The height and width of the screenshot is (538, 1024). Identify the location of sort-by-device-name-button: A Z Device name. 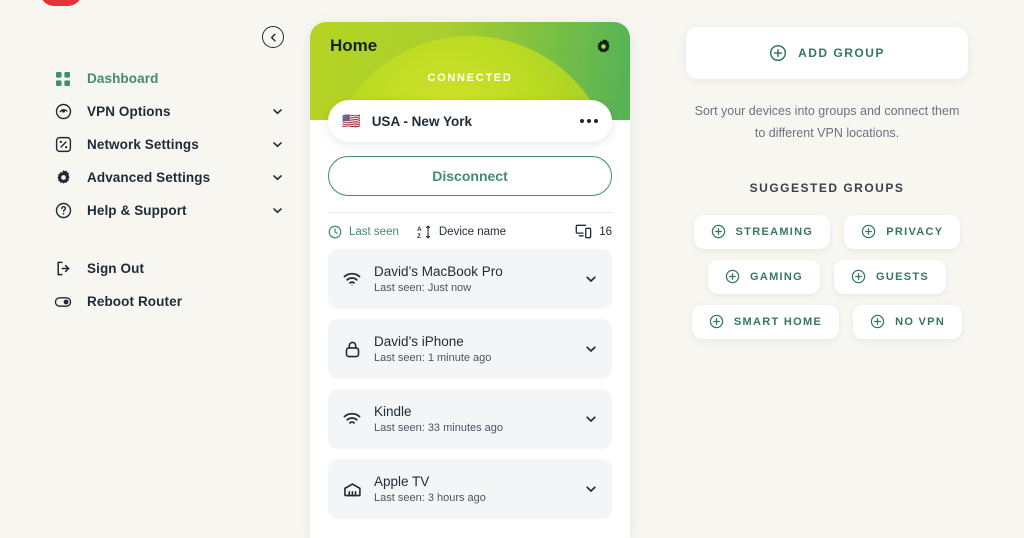
(461, 232).